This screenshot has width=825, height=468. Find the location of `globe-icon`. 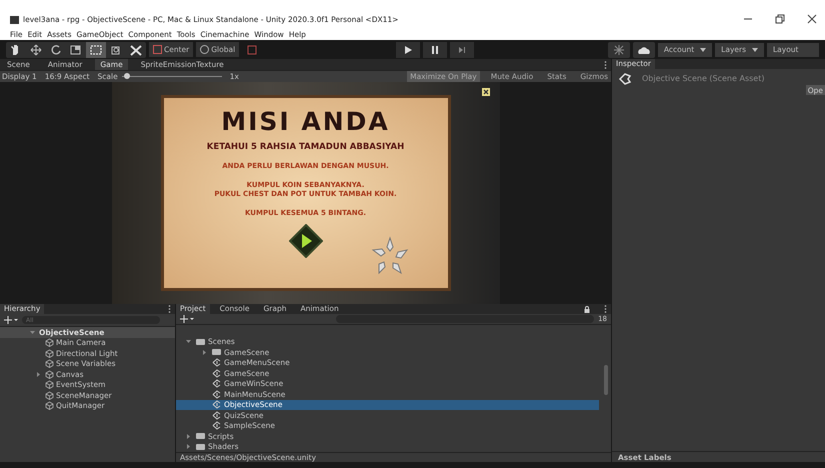

globe-icon is located at coordinates (205, 49).